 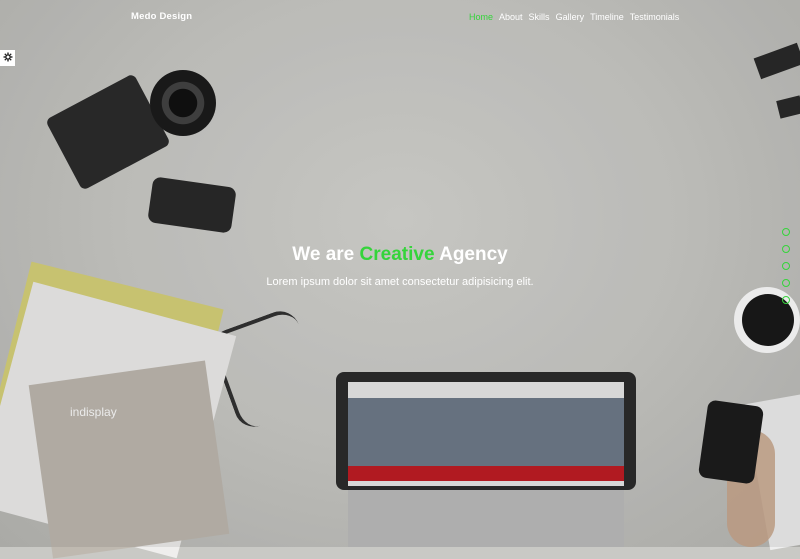 What do you see at coordinates (607, 17) in the screenshot?
I see `nav-item-timeline: Timeline` at bounding box center [607, 17].